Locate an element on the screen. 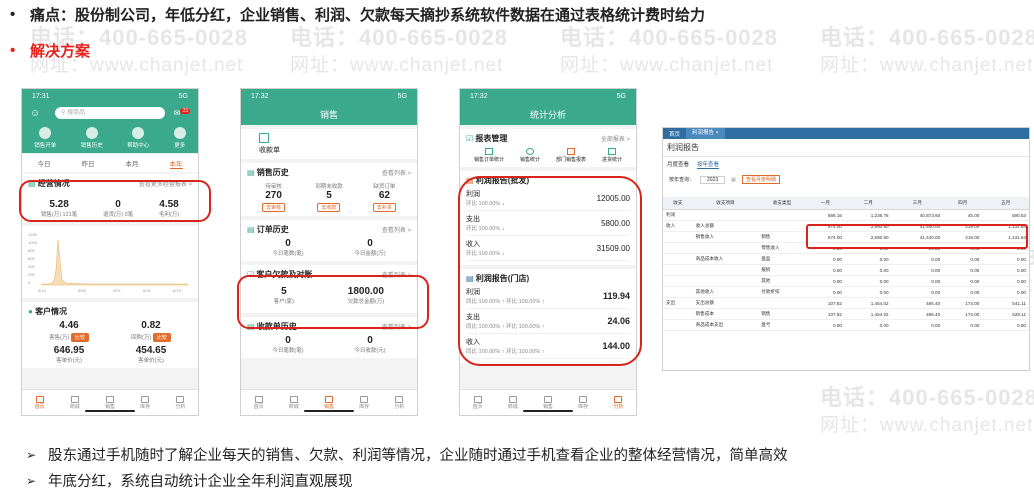  home-icon is located at coordinates (258, 399).